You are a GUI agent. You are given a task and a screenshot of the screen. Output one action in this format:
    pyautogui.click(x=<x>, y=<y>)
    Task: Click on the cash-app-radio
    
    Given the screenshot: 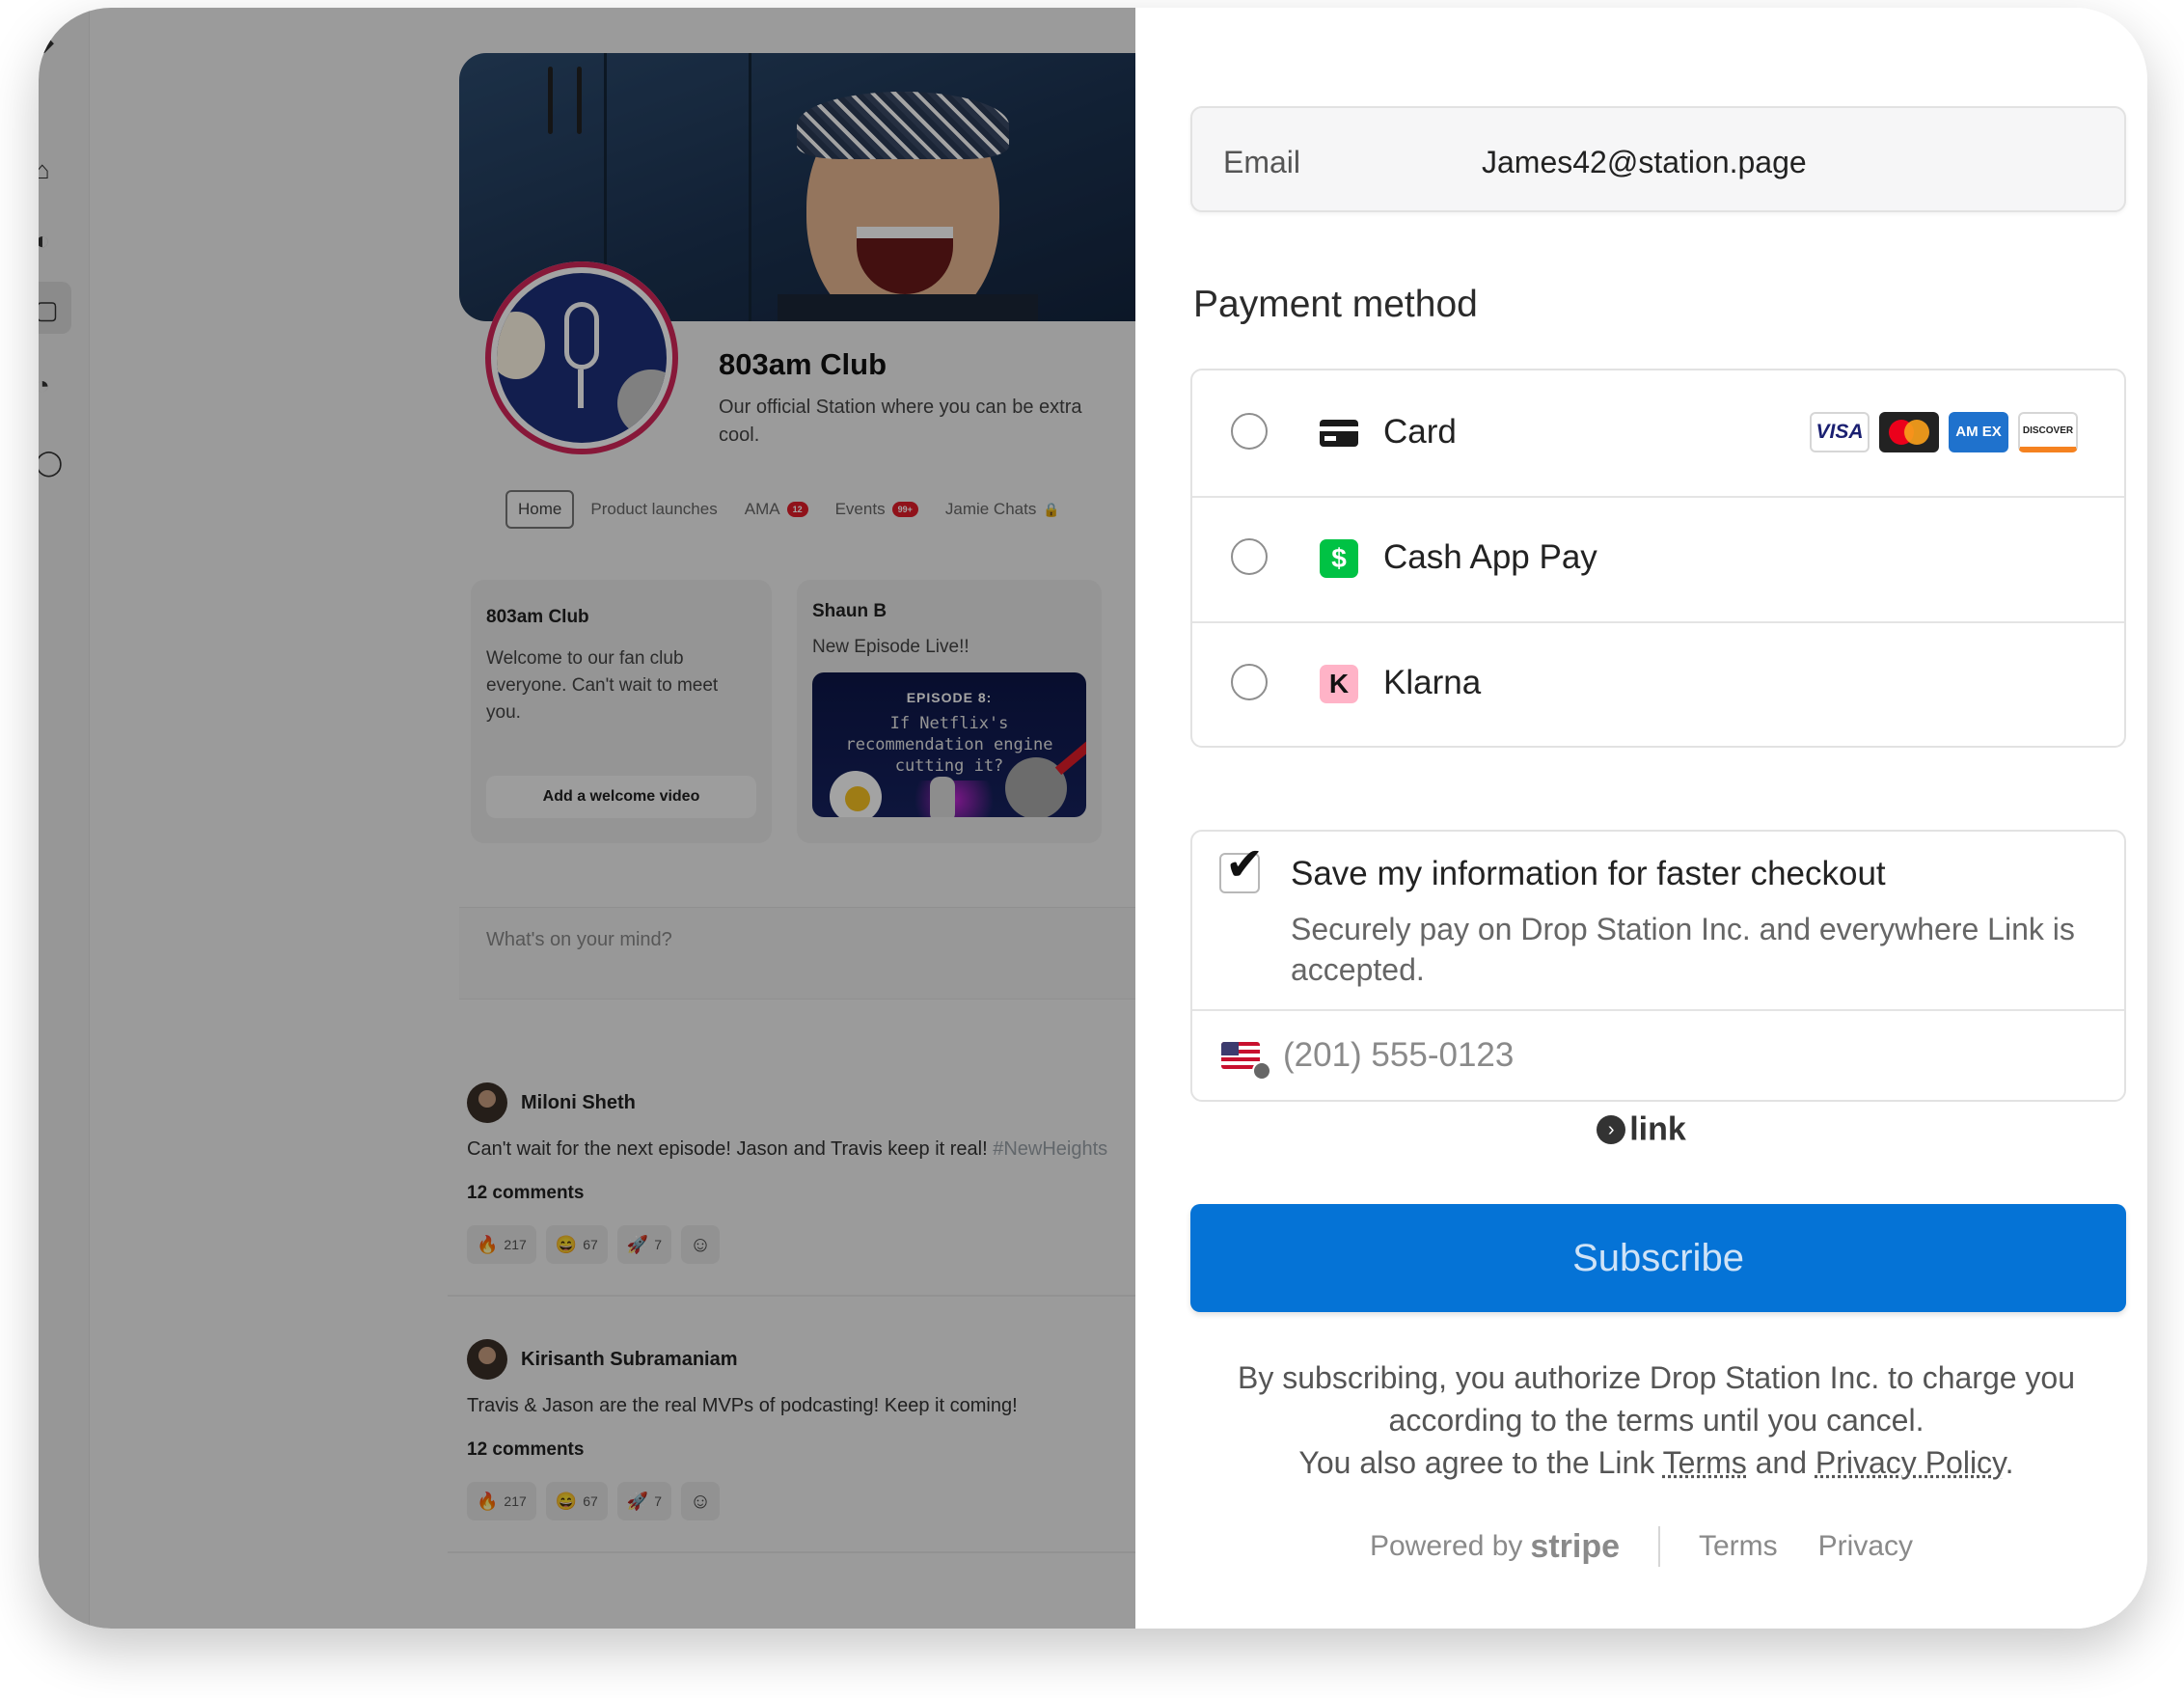 What is the action you would take?
    pyautogui.click(x=1250, y=556)
    